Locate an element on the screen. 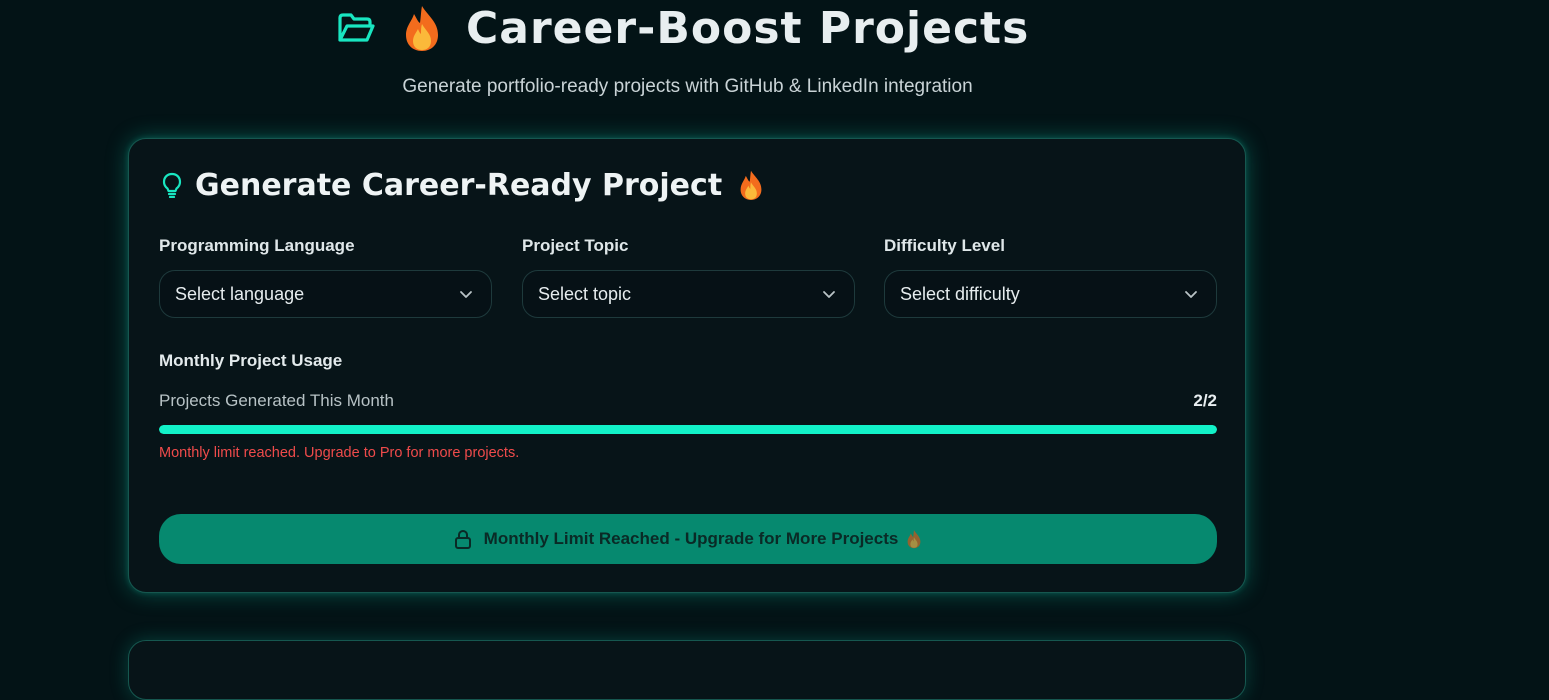  difficulty-level-value: Select difficulty is located at coordinates (960, 293).